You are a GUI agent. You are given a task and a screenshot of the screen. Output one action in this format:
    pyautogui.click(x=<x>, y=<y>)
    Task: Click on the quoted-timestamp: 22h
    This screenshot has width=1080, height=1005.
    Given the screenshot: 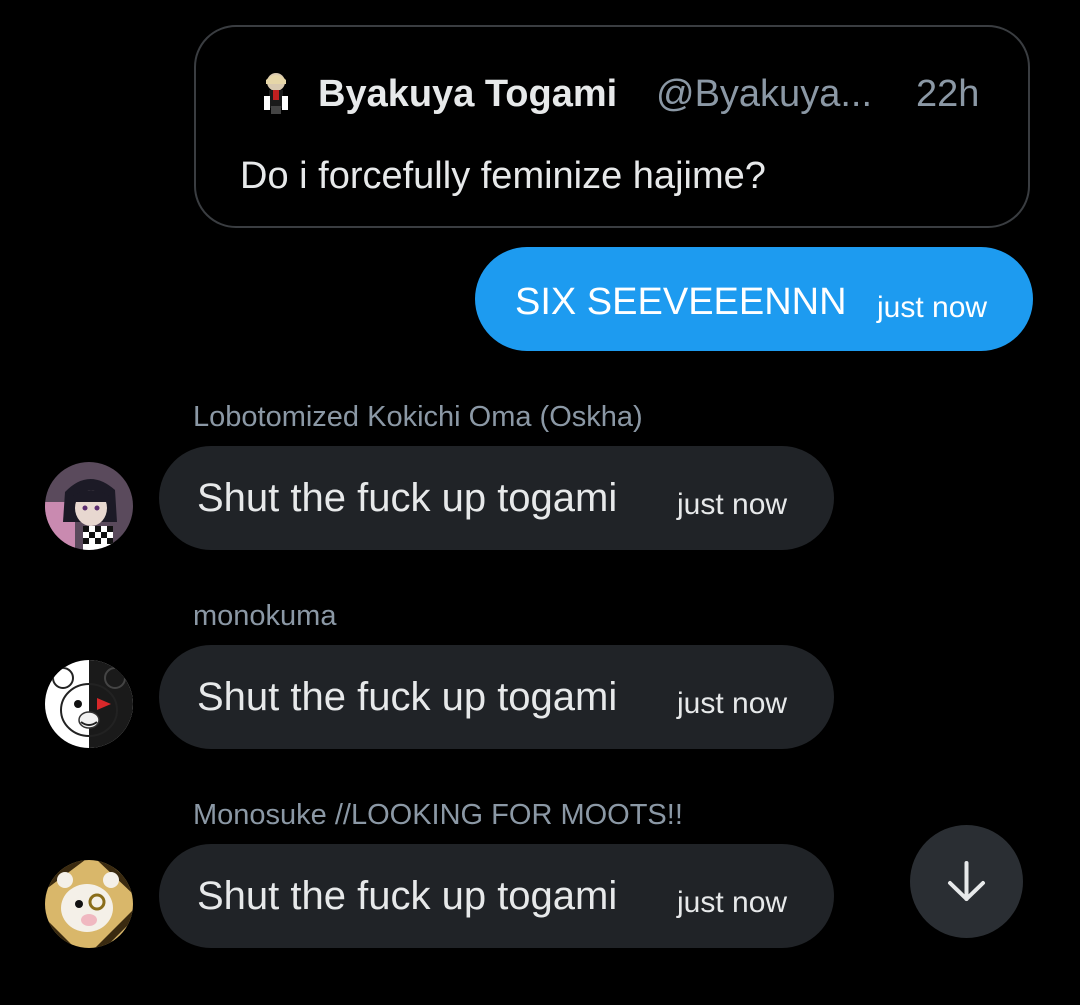 What is the action you would take?
    pyautogui.click(x=948, y=94)
    